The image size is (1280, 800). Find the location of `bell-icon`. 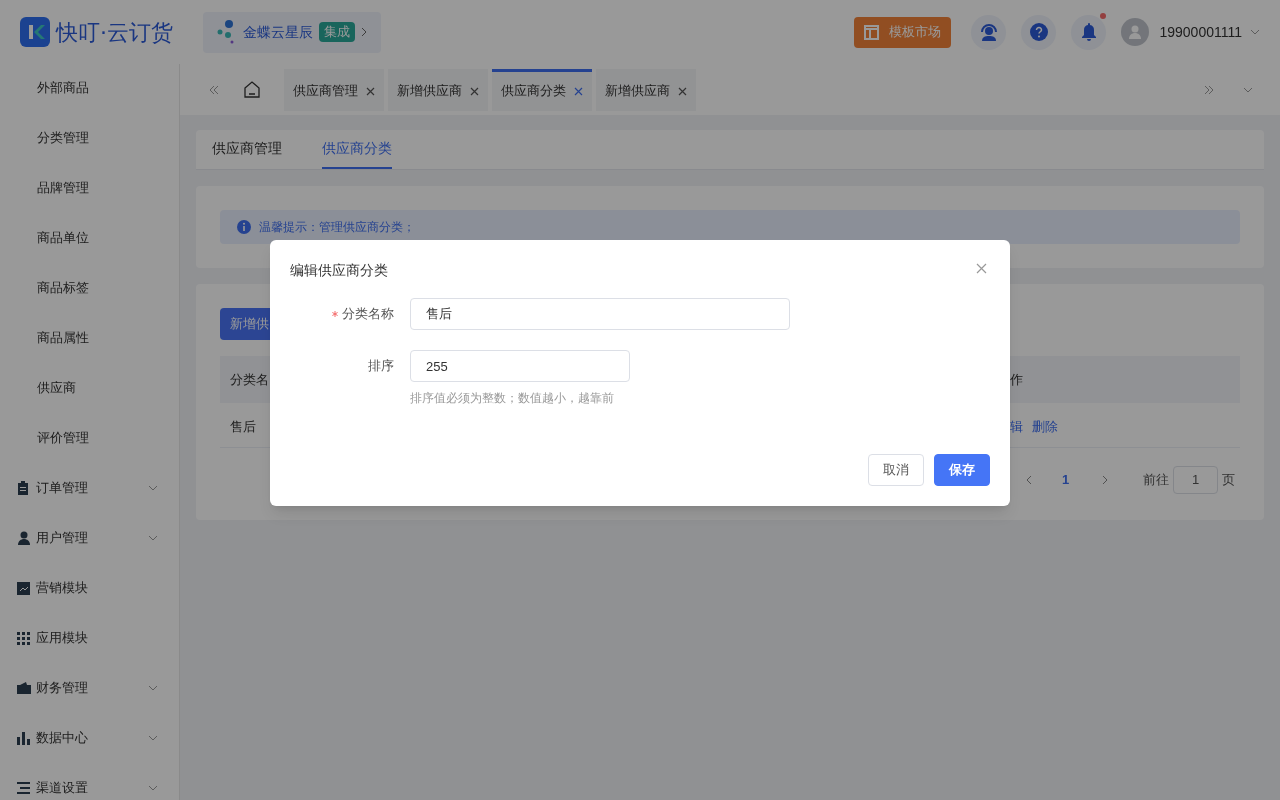

bell-icon is located at coordinates (1088, 32).